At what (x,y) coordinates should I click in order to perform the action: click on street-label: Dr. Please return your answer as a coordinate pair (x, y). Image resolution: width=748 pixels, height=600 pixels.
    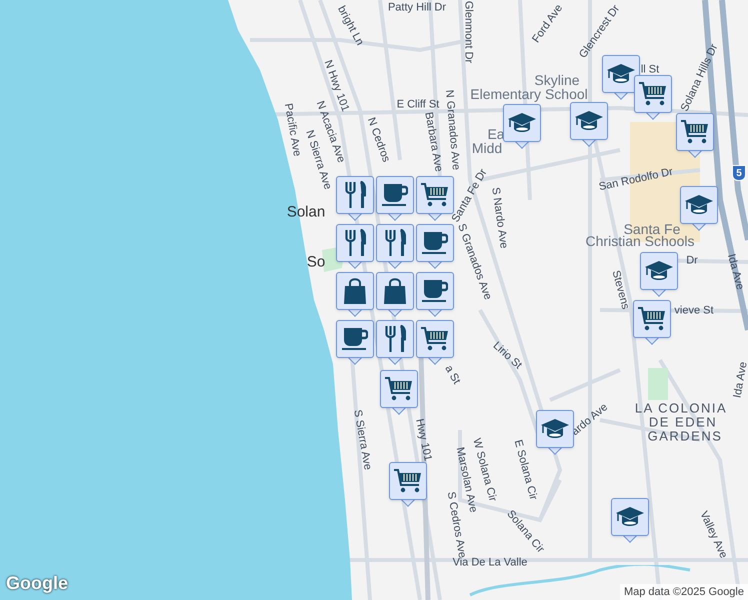
    Looking at the image, I should click on (692, 261).